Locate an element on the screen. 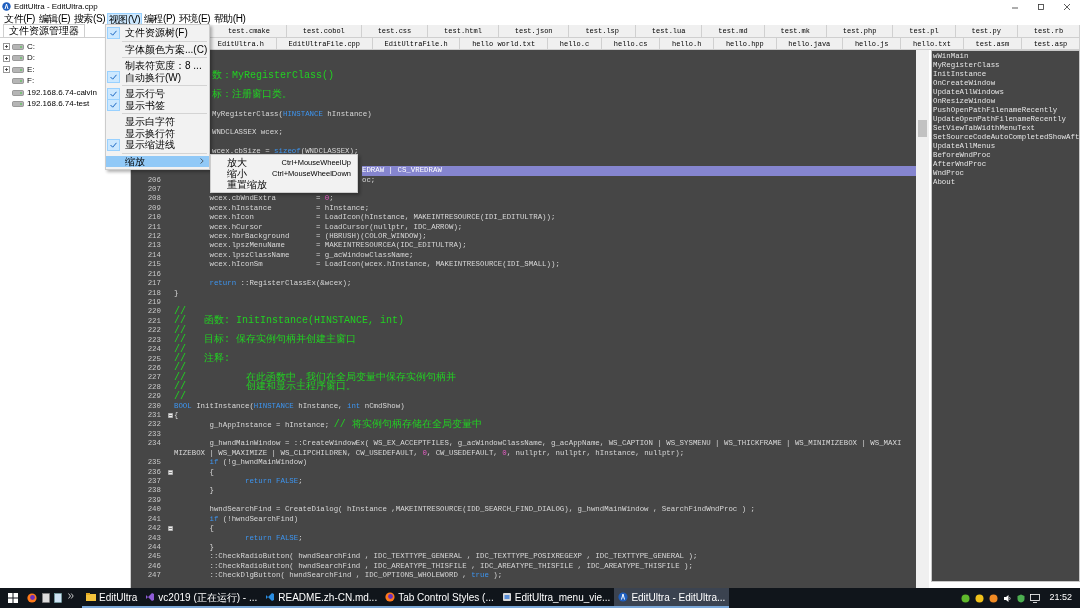 This screenshot has height=608, width=1080. menu-item: 显示书签 is located at coordinates (157, 105).